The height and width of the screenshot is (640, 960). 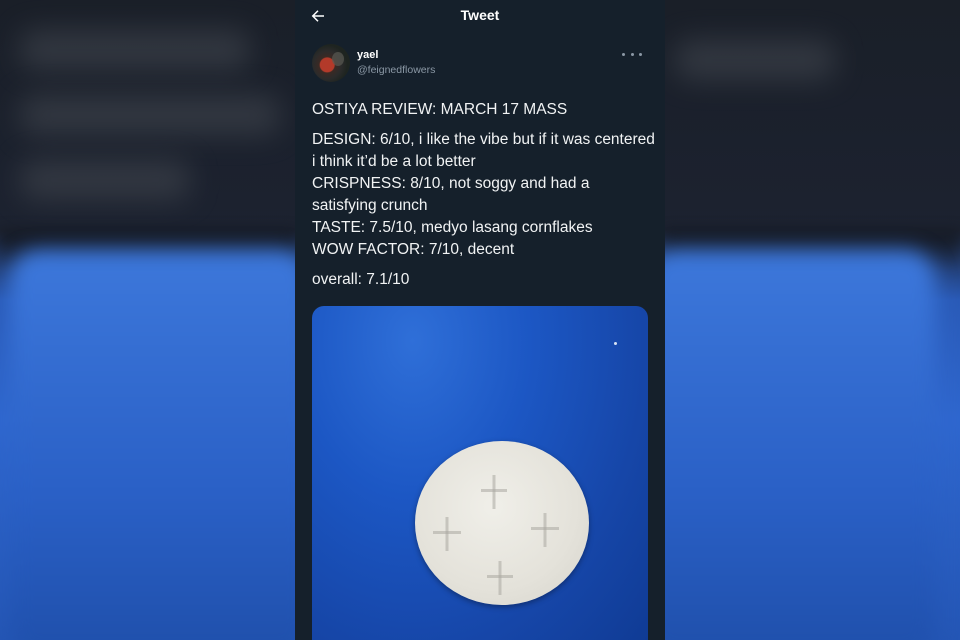 I want to click on avatar, so click(x=331, y=63).